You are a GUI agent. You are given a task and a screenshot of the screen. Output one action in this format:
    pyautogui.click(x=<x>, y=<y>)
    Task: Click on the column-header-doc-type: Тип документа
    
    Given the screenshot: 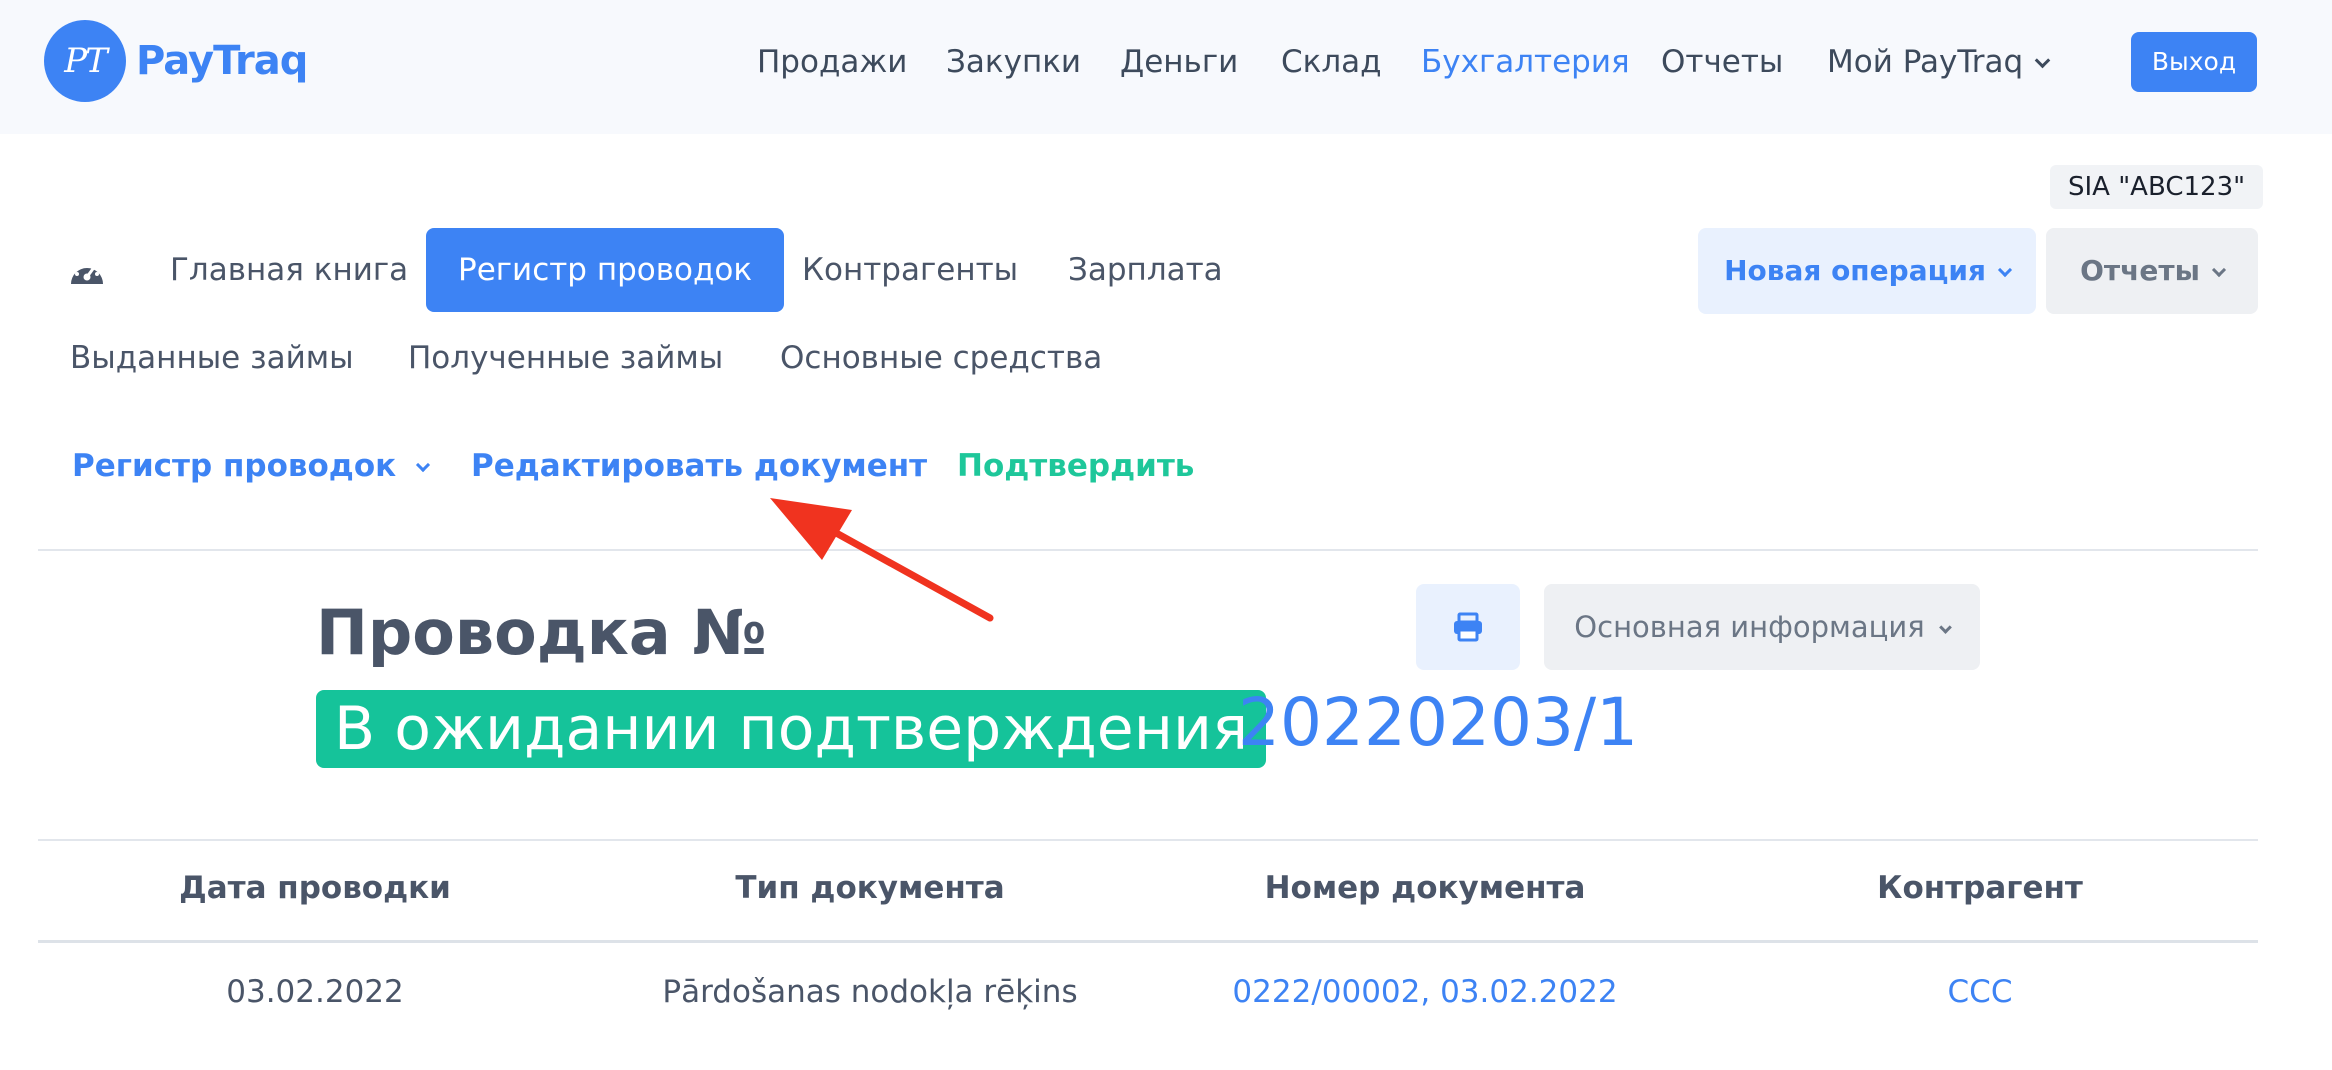 What is the action you would take?
    pyautogui.click(x=870, y=888)
    